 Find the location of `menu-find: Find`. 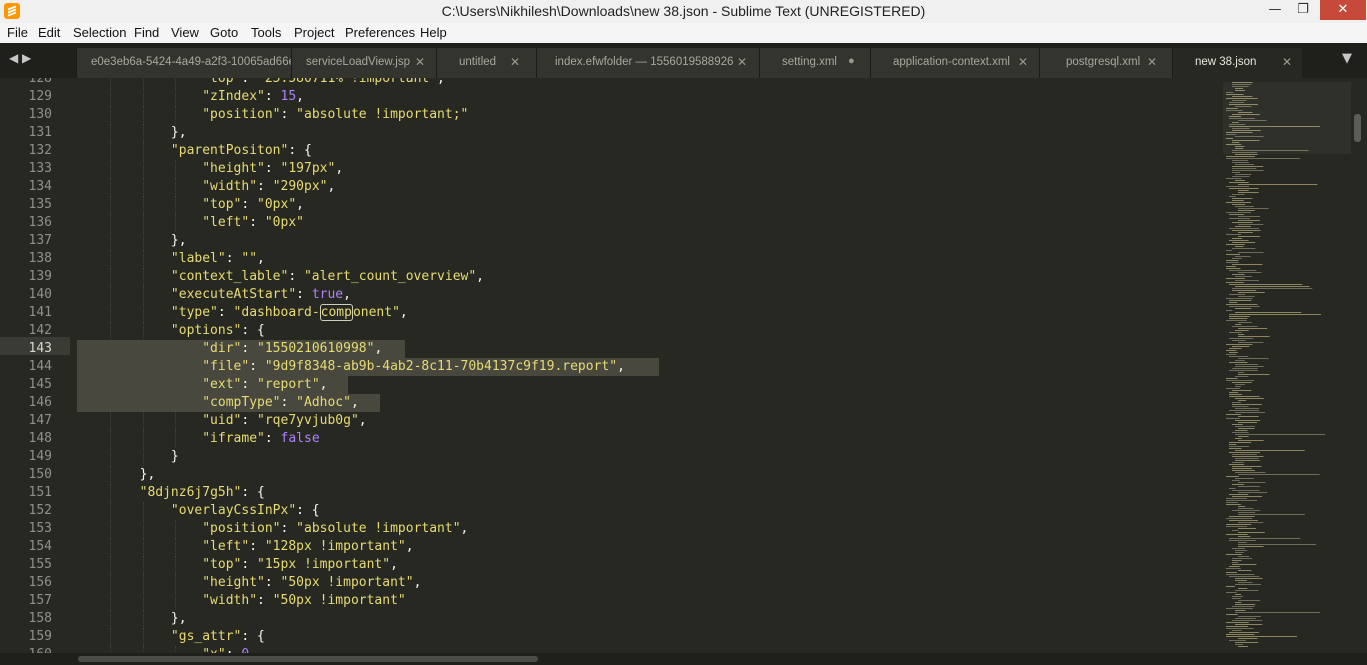

menu-find: Find is located at coordinates (146, 32).